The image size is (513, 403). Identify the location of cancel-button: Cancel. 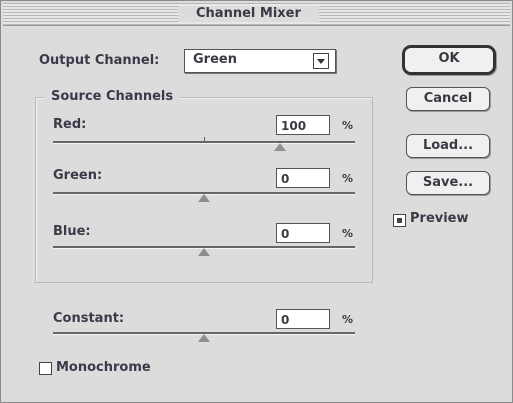
(448, 99).